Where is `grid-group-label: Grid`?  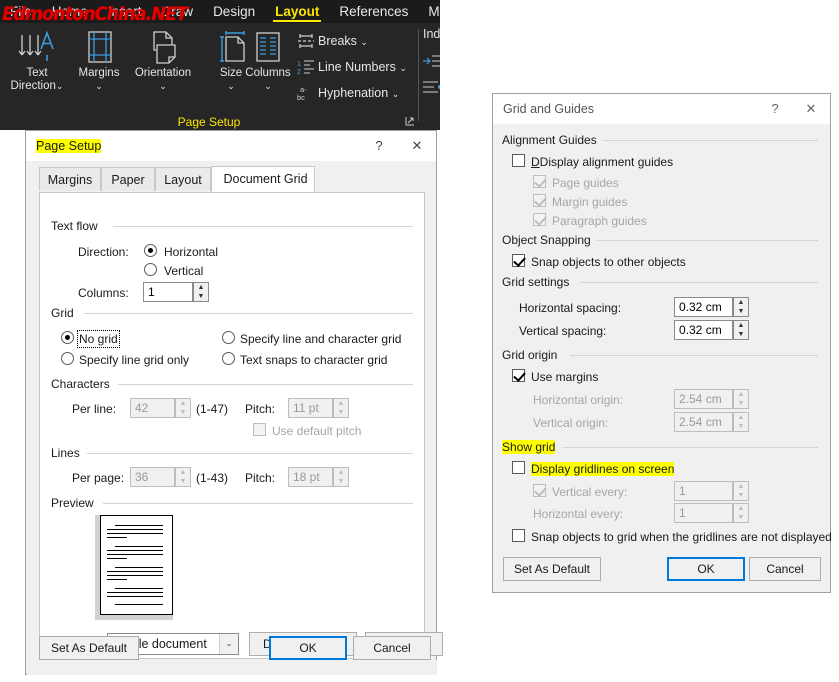
grid-group-label: Grid is located at coordinates (65, 313).